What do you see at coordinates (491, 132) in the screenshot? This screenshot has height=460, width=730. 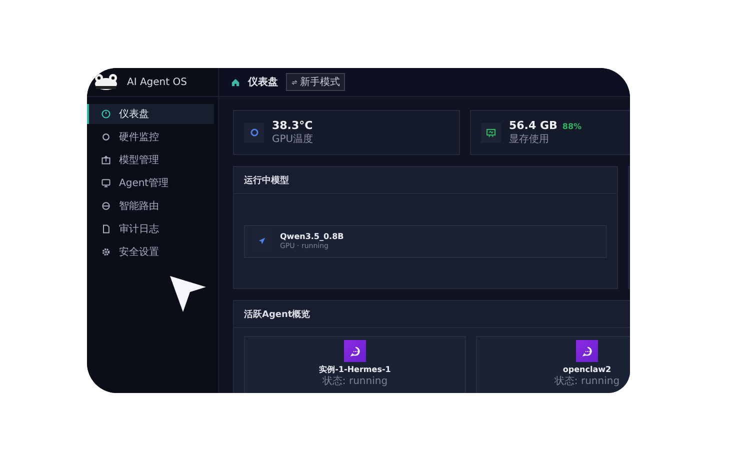 I see `display-icon` at bounding box center [491, 132].